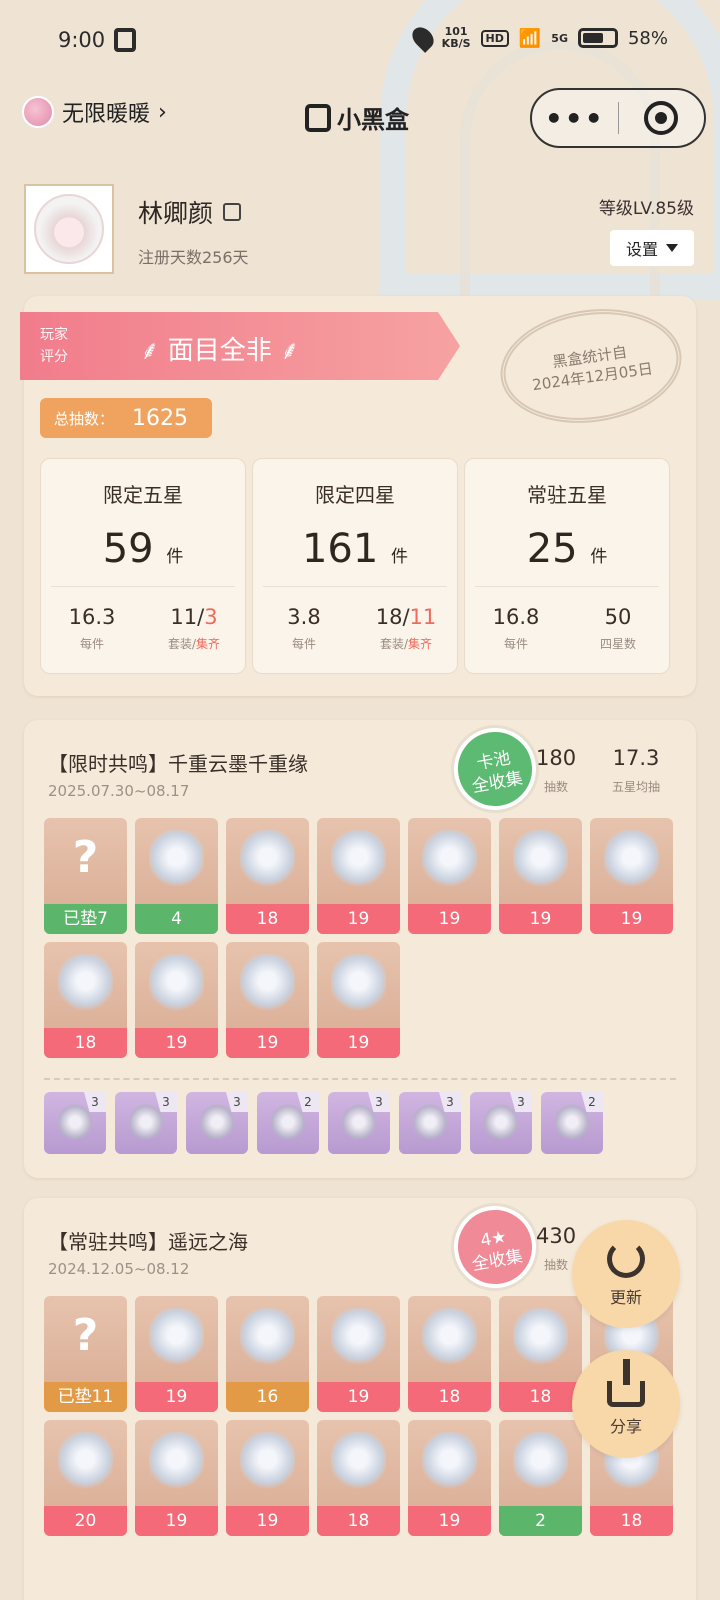  What do you see at coordinates (591, 366) in the screenshot?
I see `stats-stamp: 黑盒统计自 2024年12月05日` at bounding box center [591, 366].